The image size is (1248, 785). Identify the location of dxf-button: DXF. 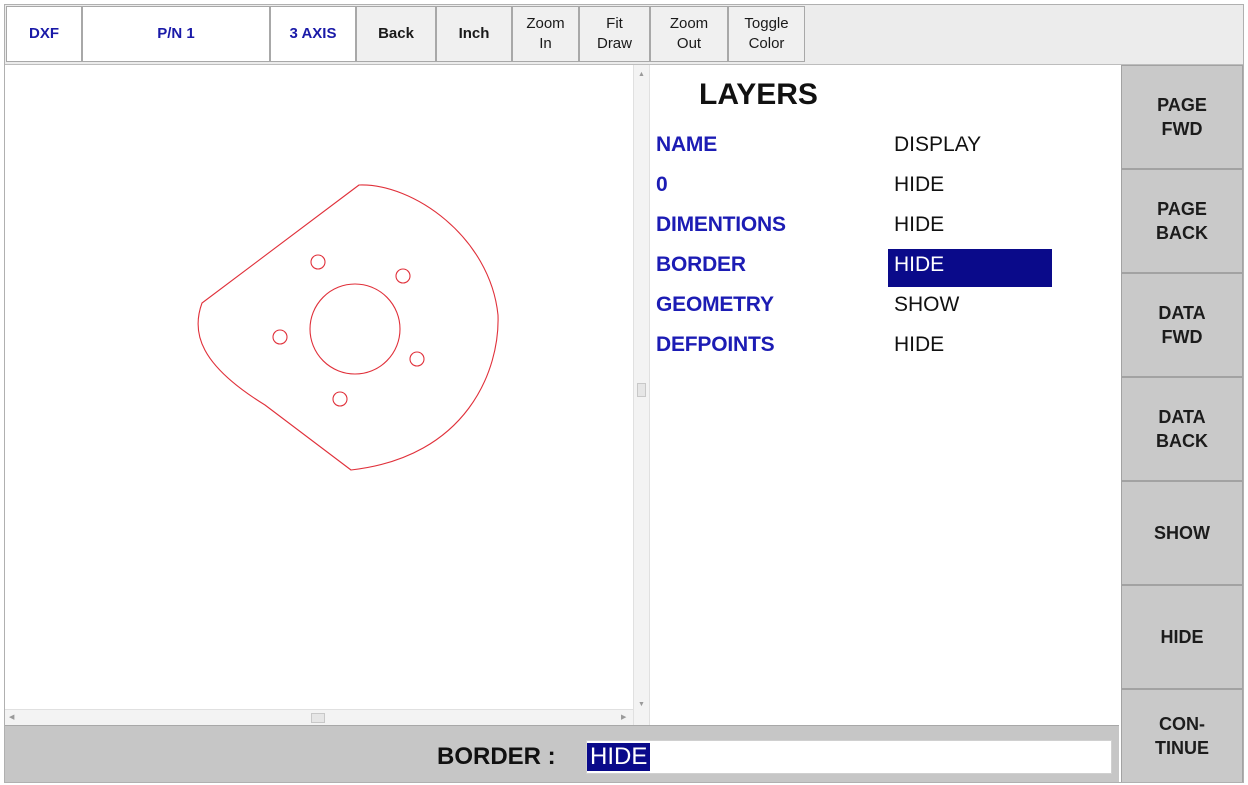
(44, 34).